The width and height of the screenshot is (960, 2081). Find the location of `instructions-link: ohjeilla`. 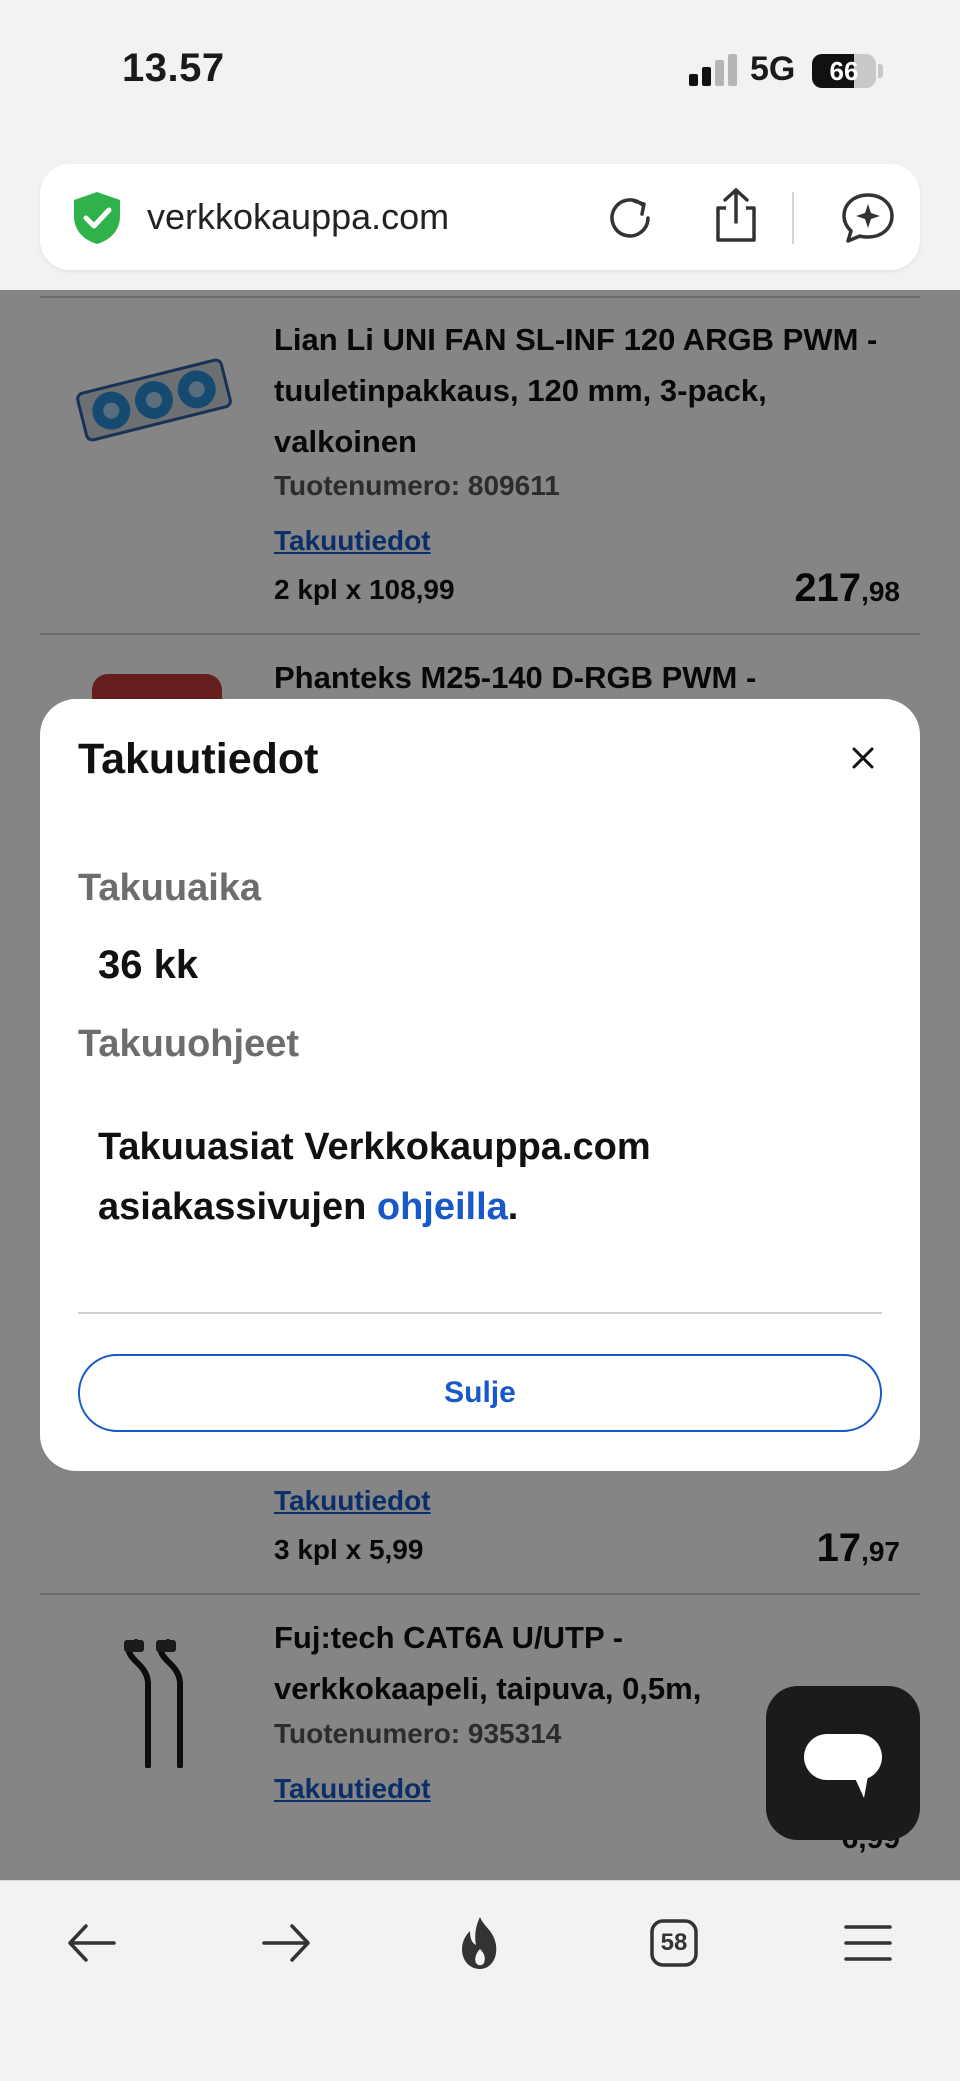

instructions-link: ohjeilla is located at coordinates (442, 1207).